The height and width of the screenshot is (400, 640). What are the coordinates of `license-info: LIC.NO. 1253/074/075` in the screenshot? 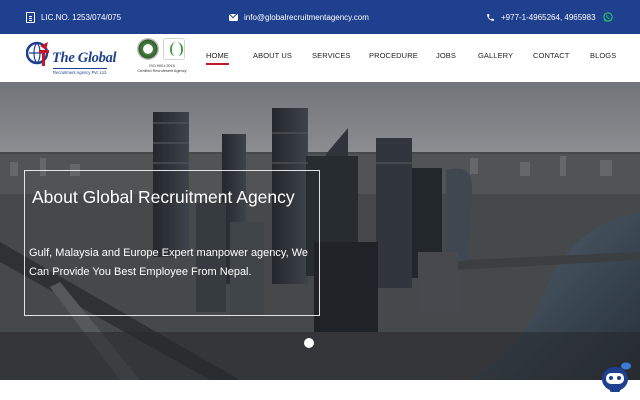 It's located at (73, 17).